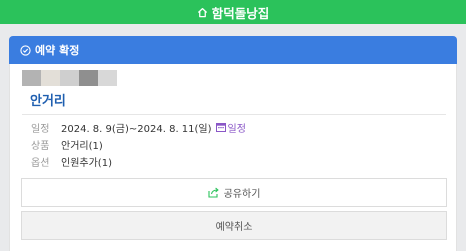  I want to click on date-label: 일정, so click(40, 129).